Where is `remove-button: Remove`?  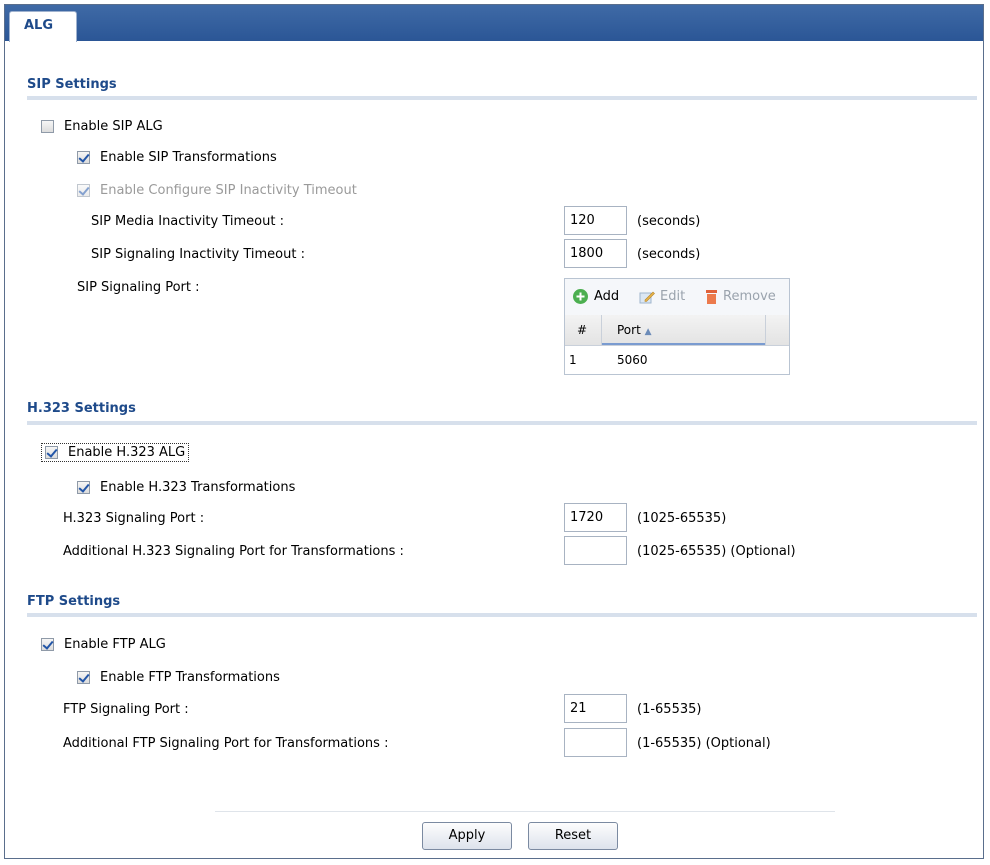 remove-button: Remove is located at coordinates (740, 296).